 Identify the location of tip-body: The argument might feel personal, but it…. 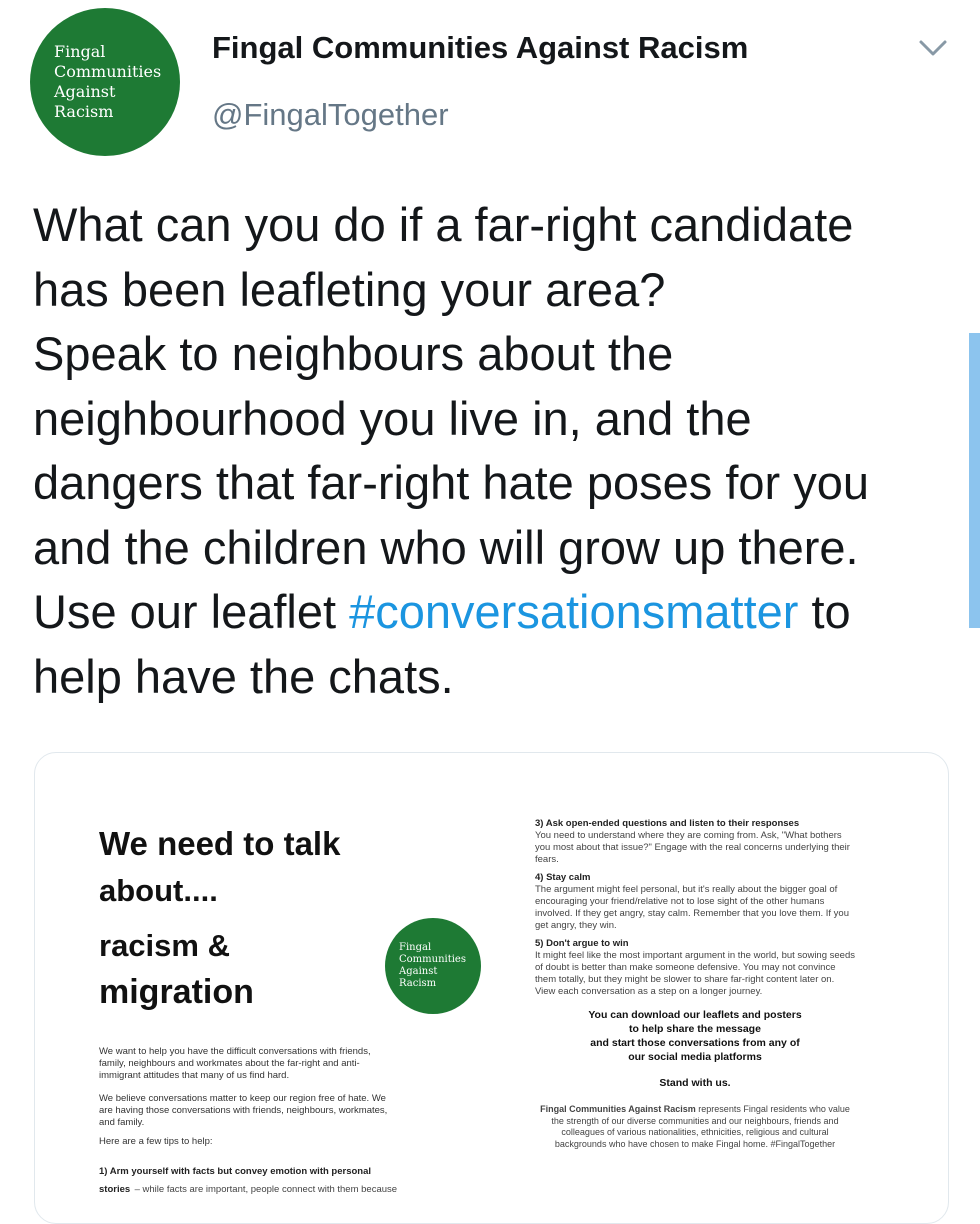
(692, 907).